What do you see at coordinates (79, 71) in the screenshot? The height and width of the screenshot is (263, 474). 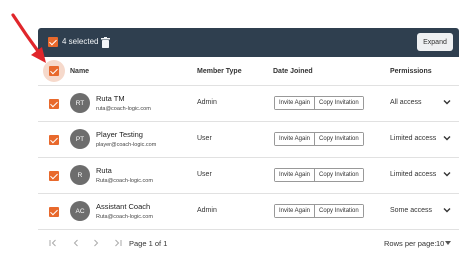 I see `header-name: Name` at bounding box center [79, 71].